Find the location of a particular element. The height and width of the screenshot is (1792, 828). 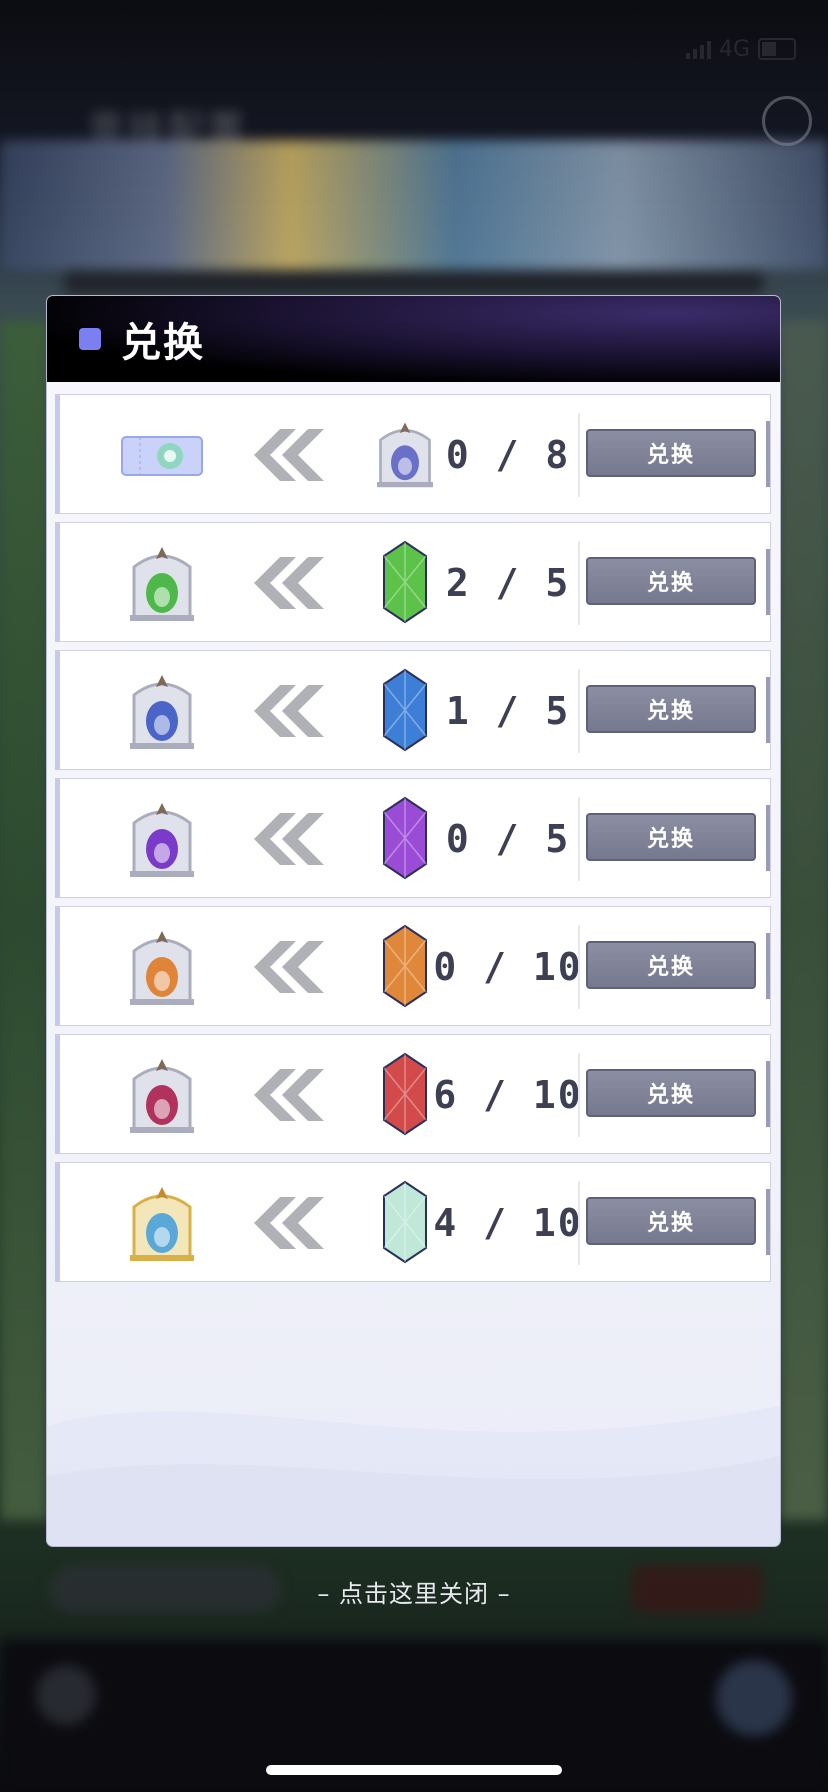

exchange-row: 4 / 10 兑换 is located at coordinates (413, 1222).